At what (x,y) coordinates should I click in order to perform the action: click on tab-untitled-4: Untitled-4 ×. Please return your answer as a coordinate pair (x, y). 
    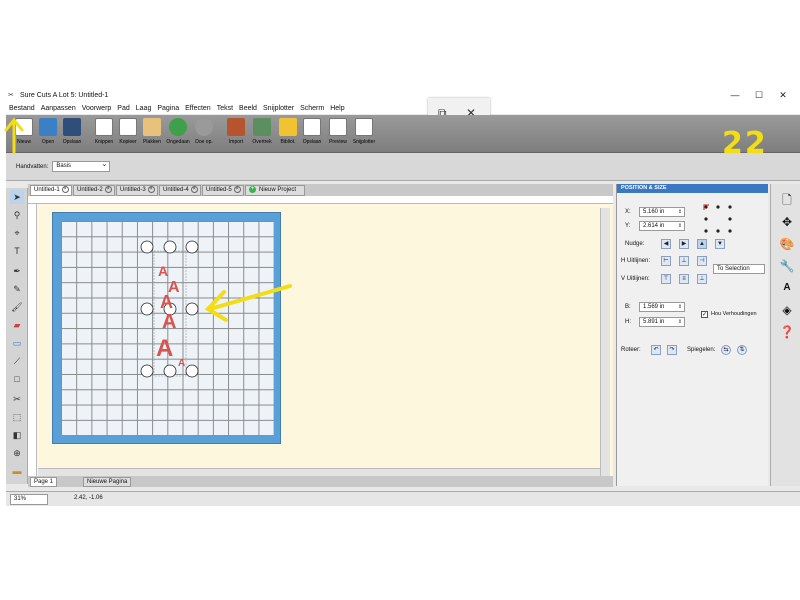
    Looking at the image, I should click on (180, 190).